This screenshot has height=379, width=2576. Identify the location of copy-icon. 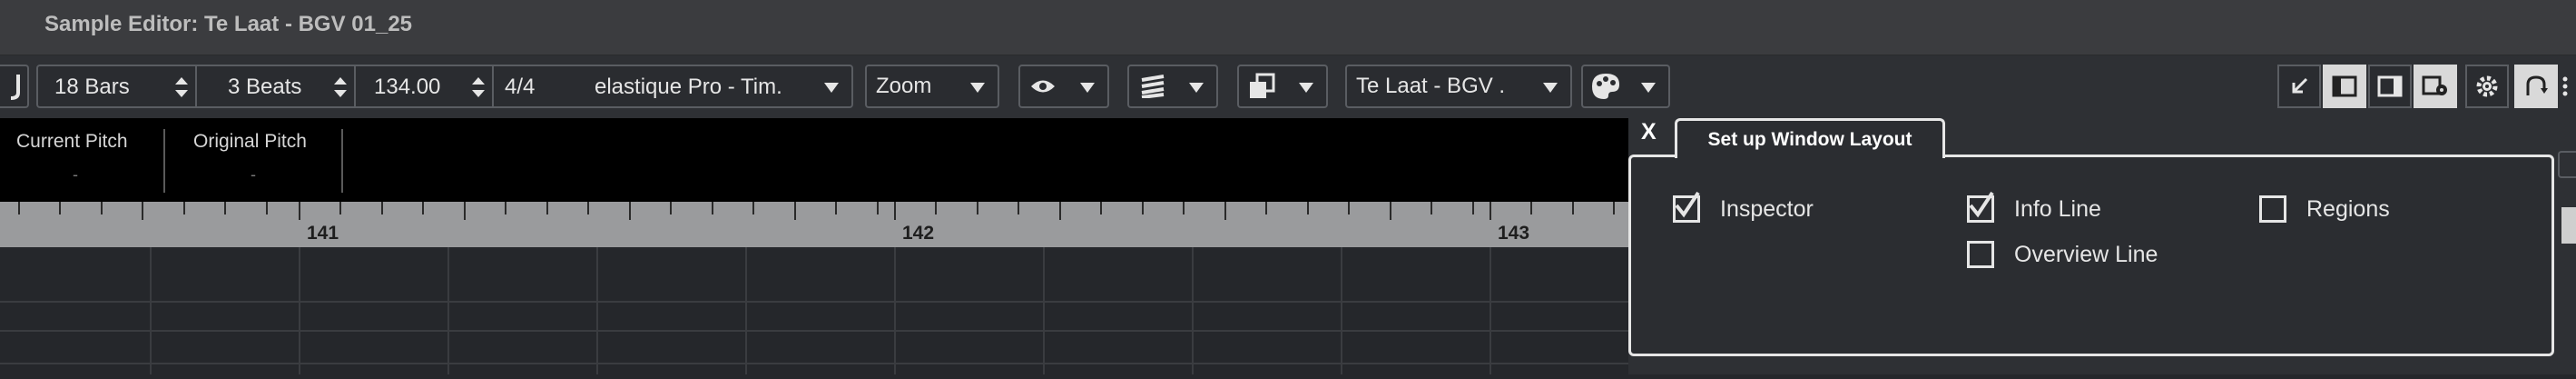
(1262, 85).